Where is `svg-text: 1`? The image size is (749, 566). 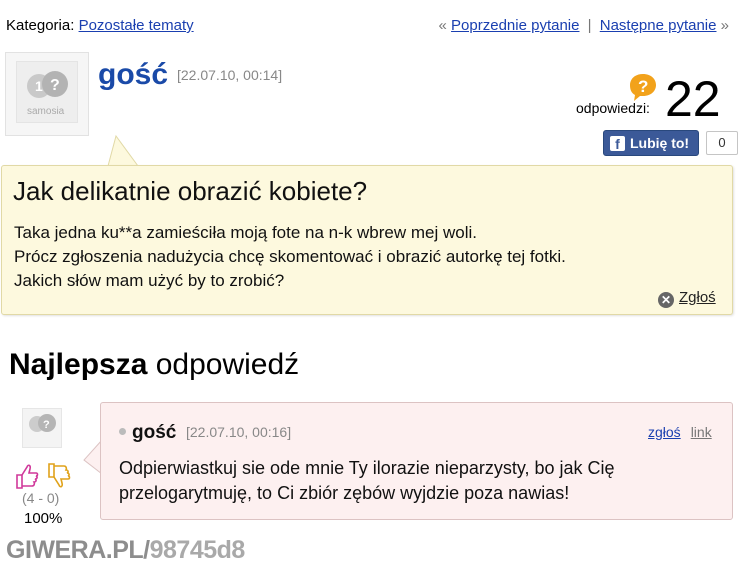 svg-text: 1 is located at coordinates (39, 86).